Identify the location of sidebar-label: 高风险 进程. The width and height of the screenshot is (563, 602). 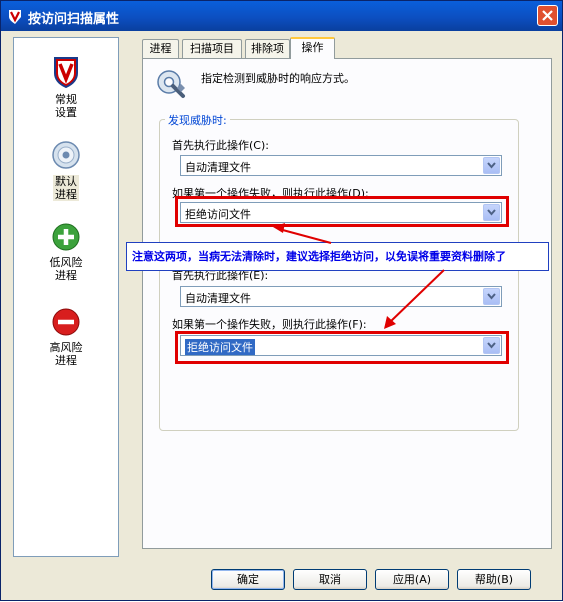
(66, 354).